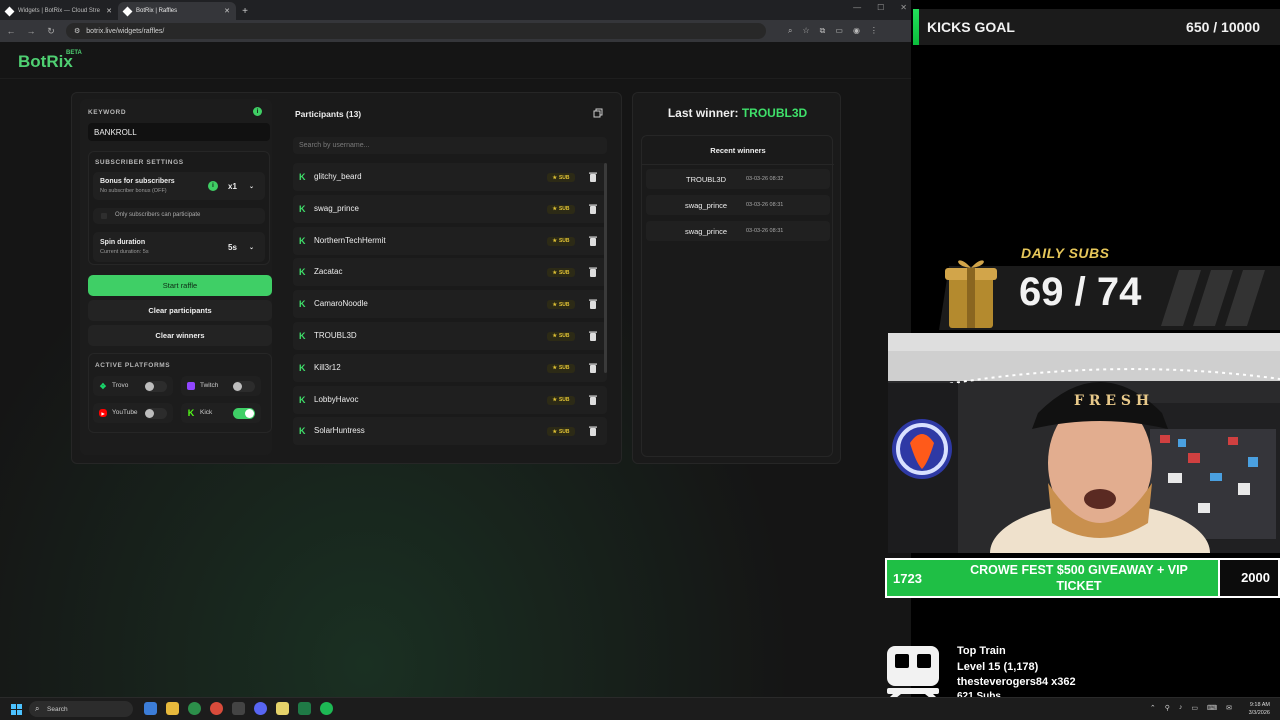 The image size is (1280, 720). Describe the element at coordinates (81, 709) in the screenshot. I see `taskbar-search: ⌕ Search` at that location.